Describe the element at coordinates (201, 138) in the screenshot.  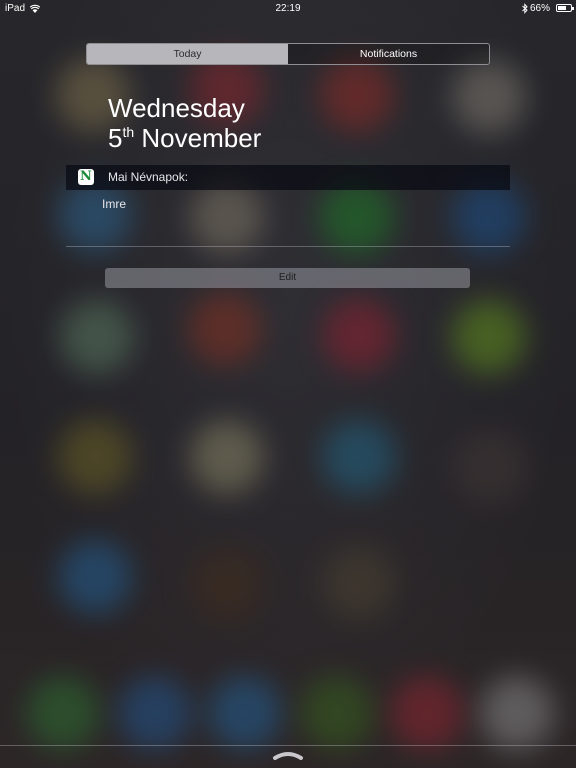
I see `month: November` at that location.